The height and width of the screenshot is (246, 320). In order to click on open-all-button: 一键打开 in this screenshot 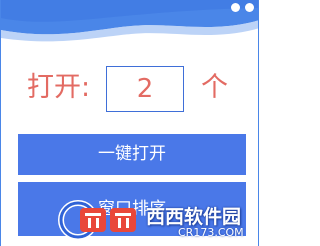, I will do `click(132, 154)`.